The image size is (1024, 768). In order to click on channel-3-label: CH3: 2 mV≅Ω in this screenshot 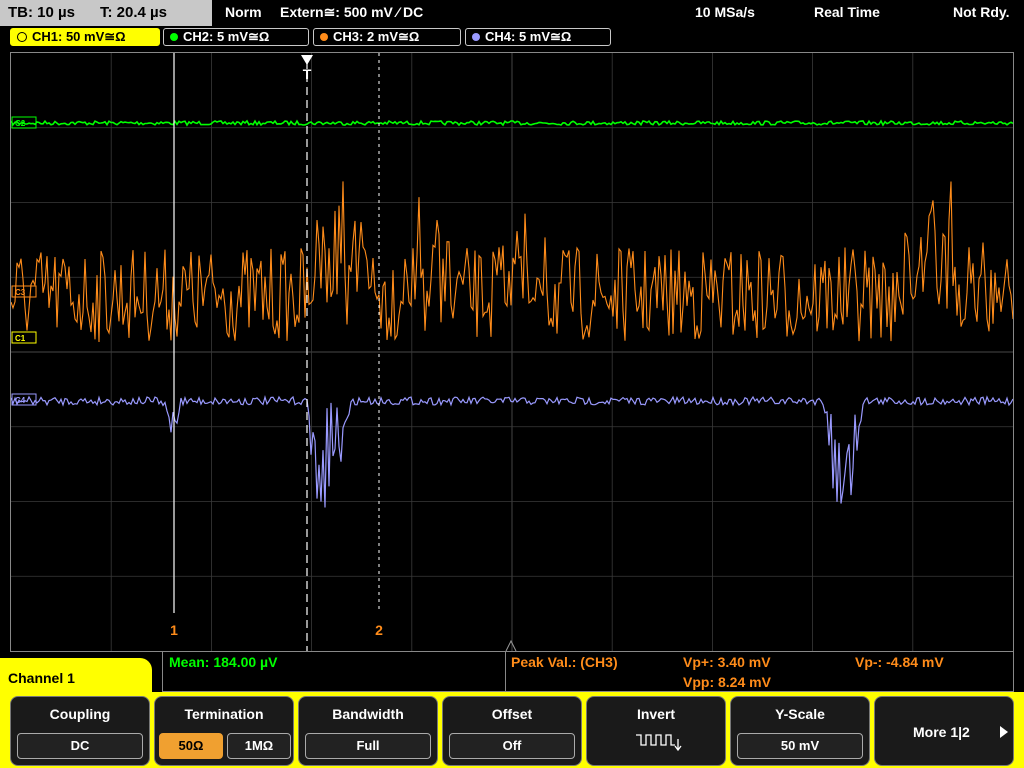, I will do `click(376, 36)`.